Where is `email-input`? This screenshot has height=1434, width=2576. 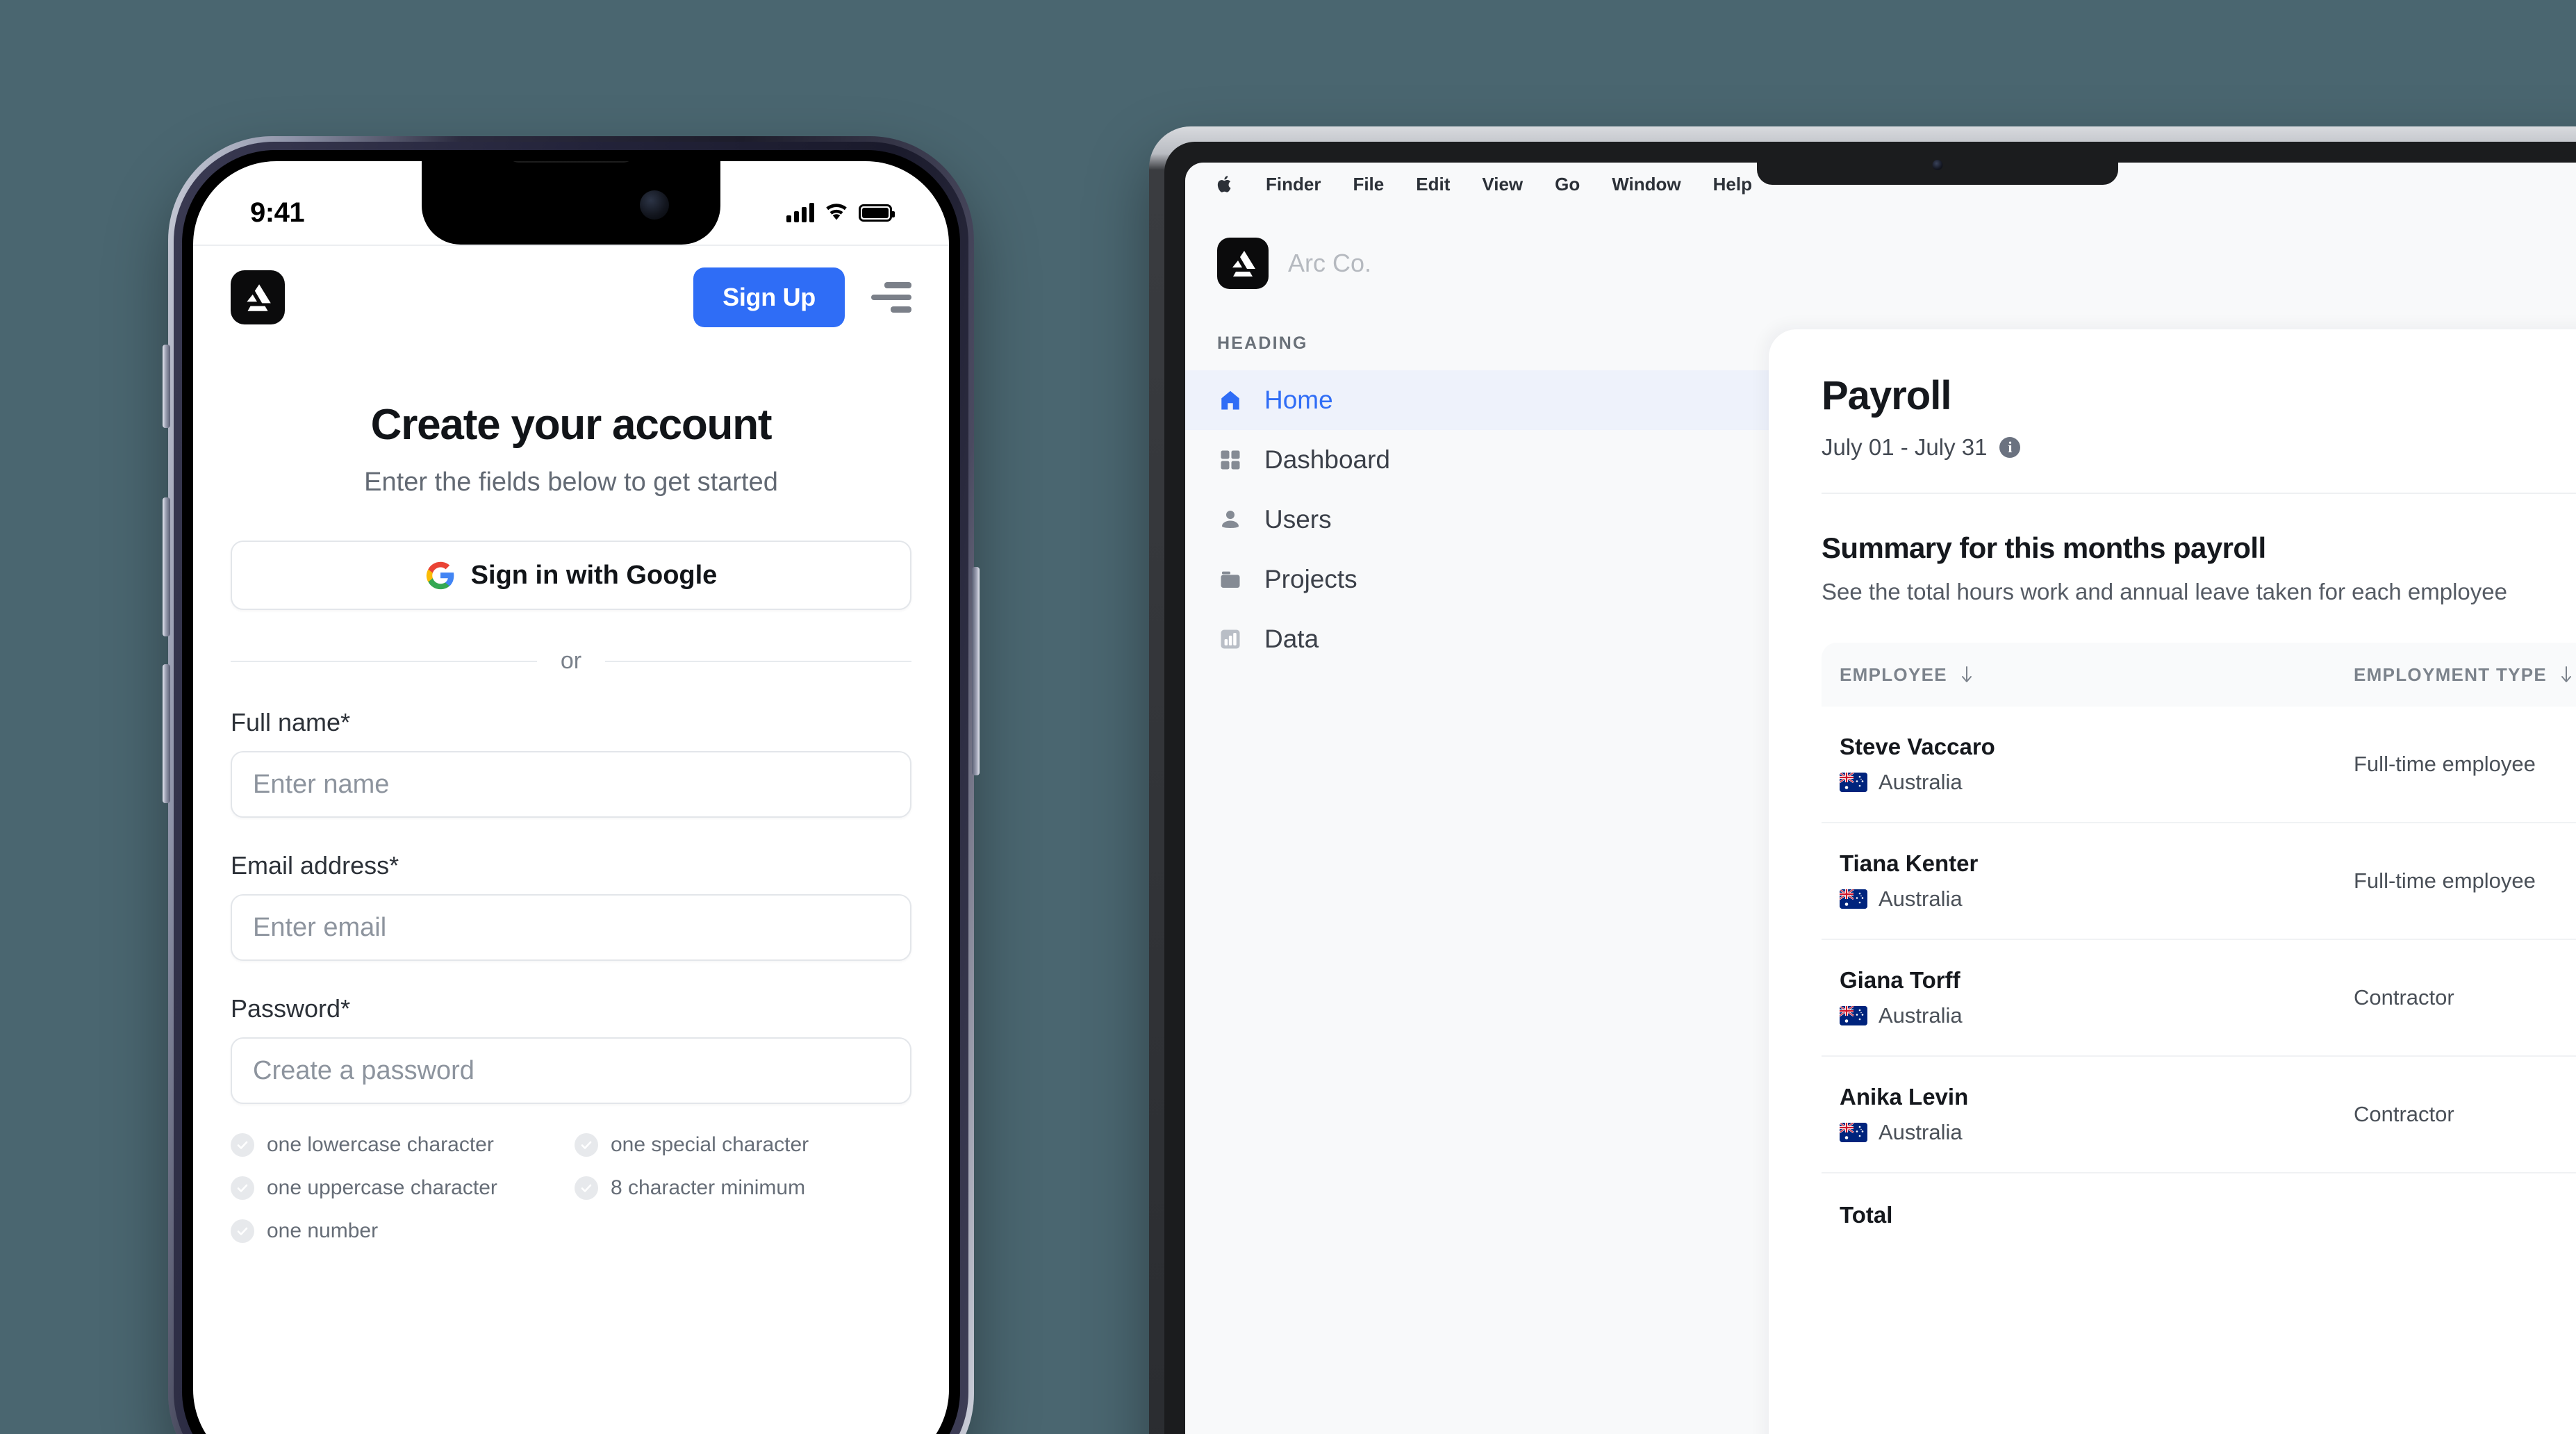
email-input is located at coordinates (571, 927).